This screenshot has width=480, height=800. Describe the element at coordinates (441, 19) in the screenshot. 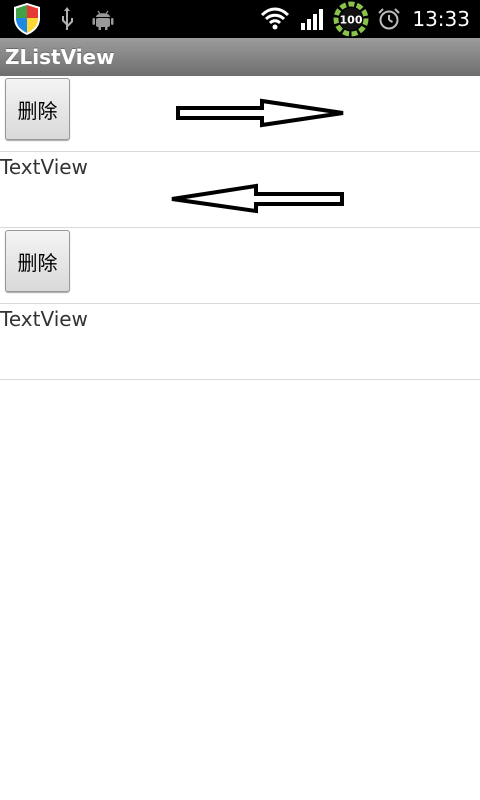

I see `status-time: 13:33` at that location.